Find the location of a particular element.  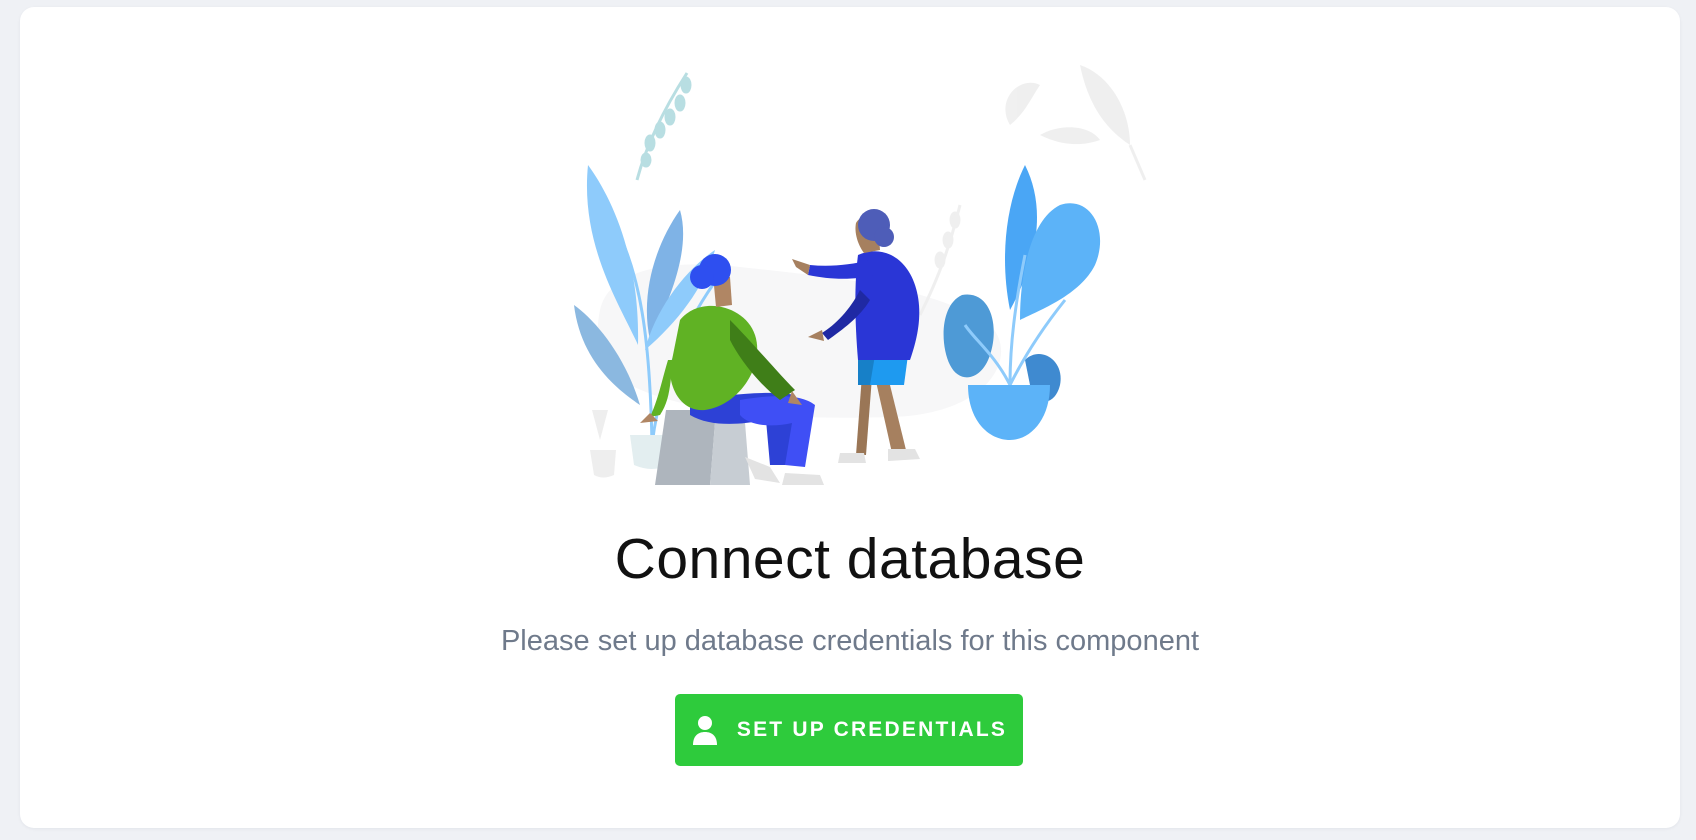

page-title: Connect database is located at coordinates (850, 559).